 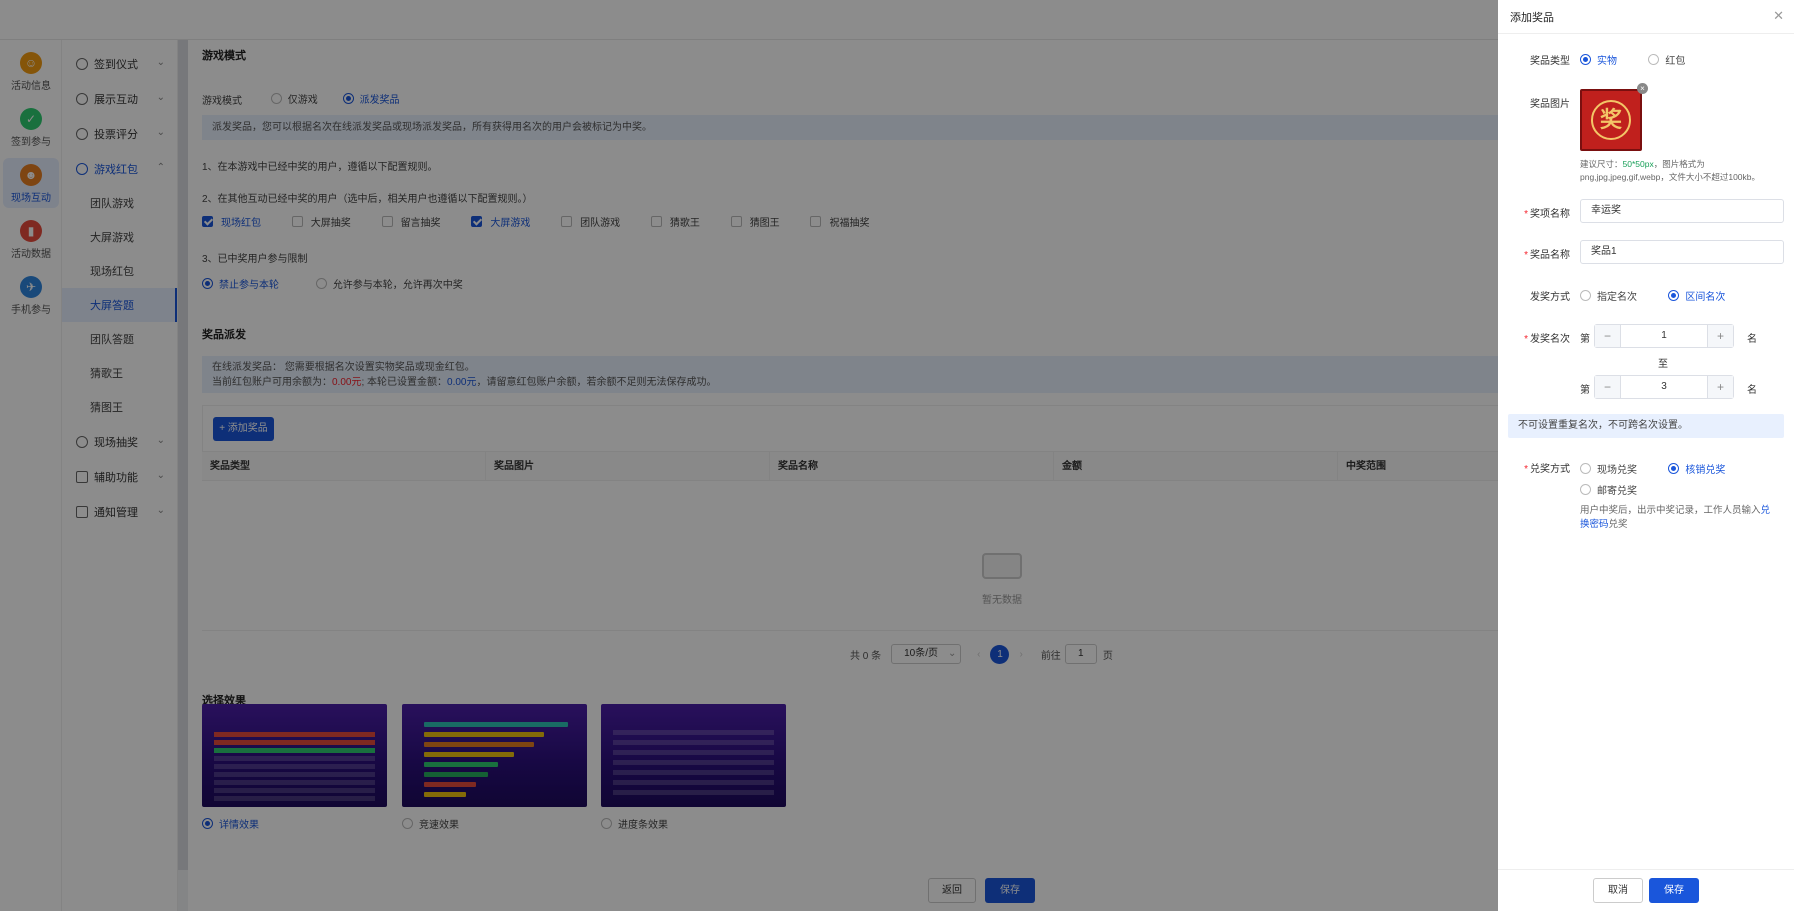 What do you see at coordinates (1646, 426) in the screenshot?
I see `rank-notice: 不可设置重复名次，不可跨名次设置。` at bounding box center [1646, 426].